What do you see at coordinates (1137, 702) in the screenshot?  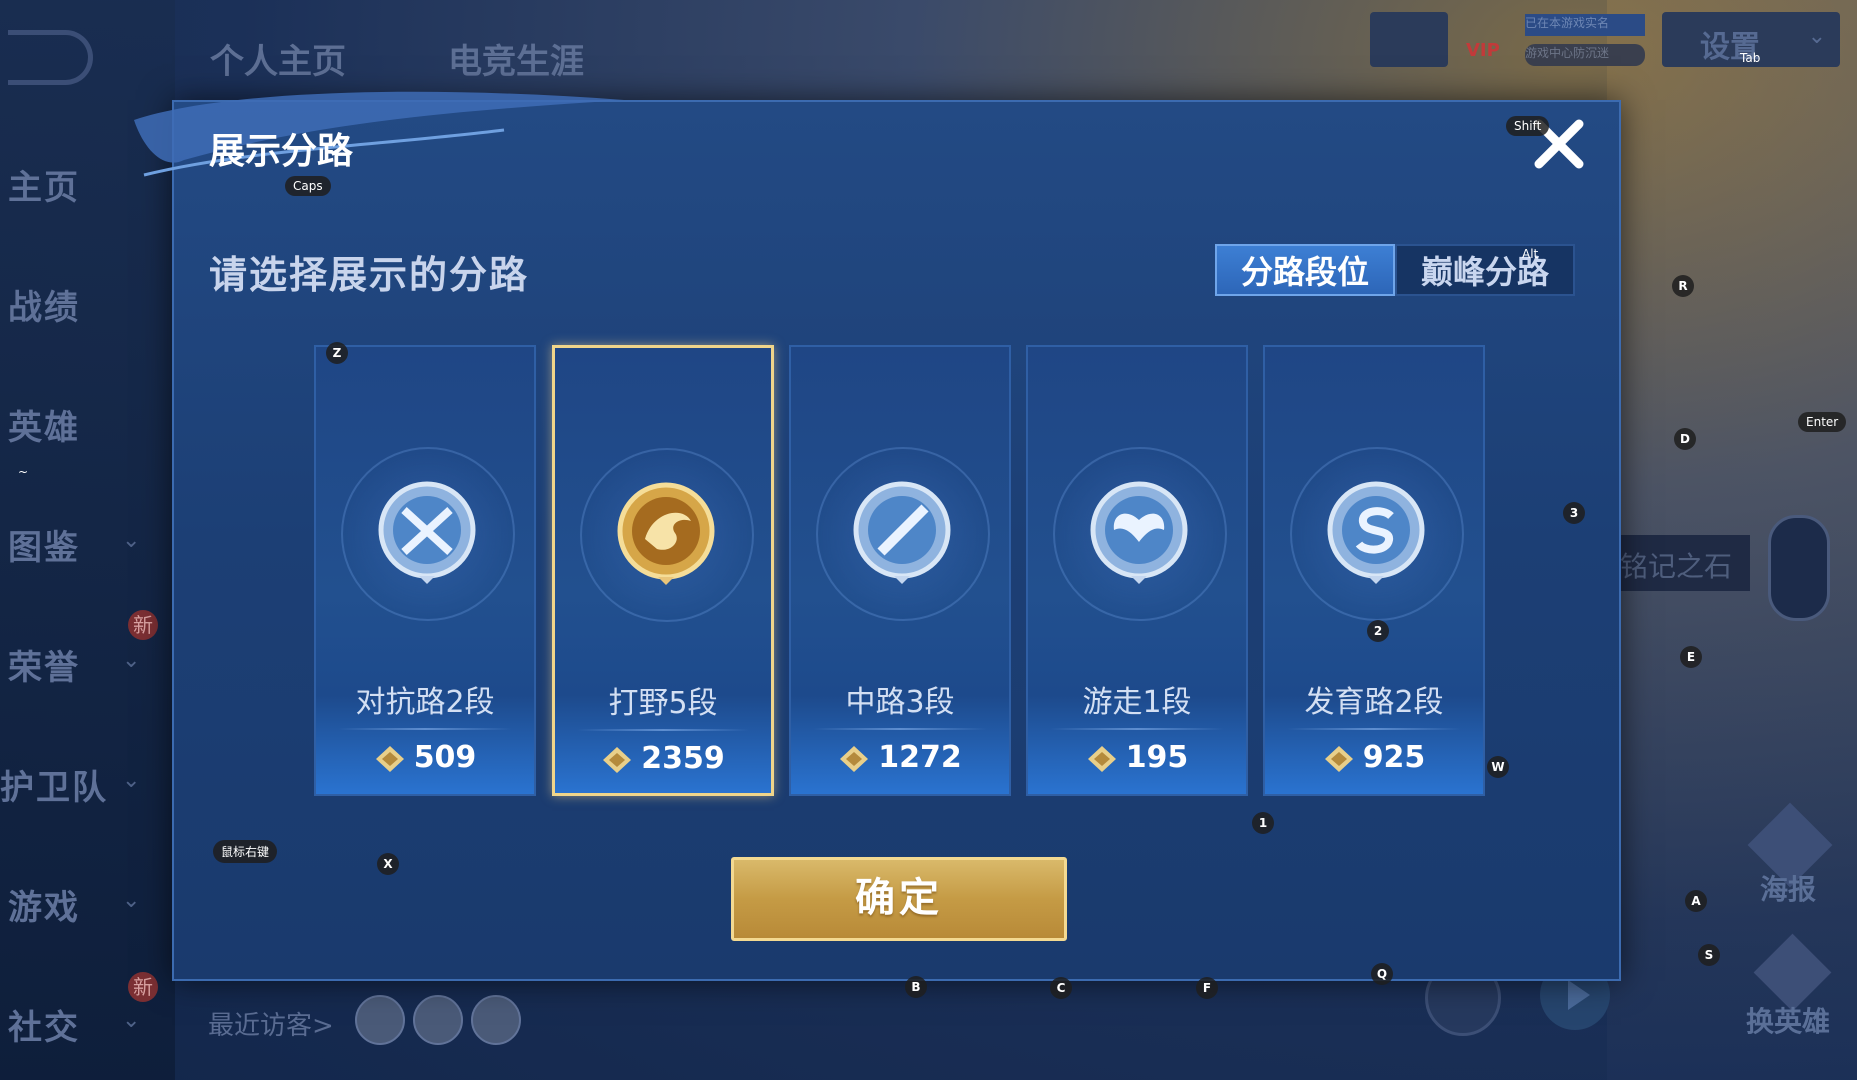 I see `rank-name: 游走1段` at bounding box center [1137, 702].